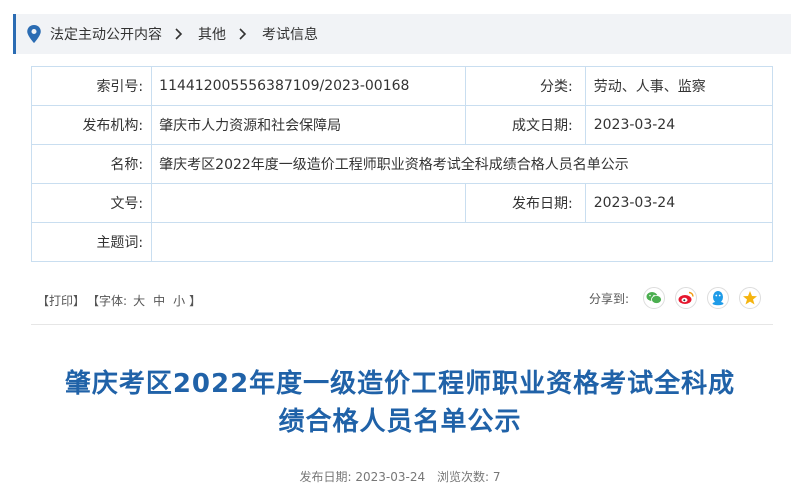 Image resolution: width=800 pixels, height=495 pixels. I want to click on font-size-label: 【字体:, so click(107, 301).